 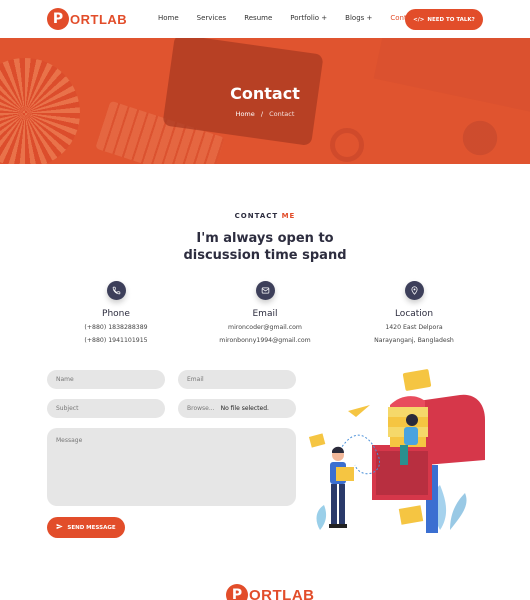 I want to click on send-message-label: SEND MESSAGE, so click(x=91, y=527).